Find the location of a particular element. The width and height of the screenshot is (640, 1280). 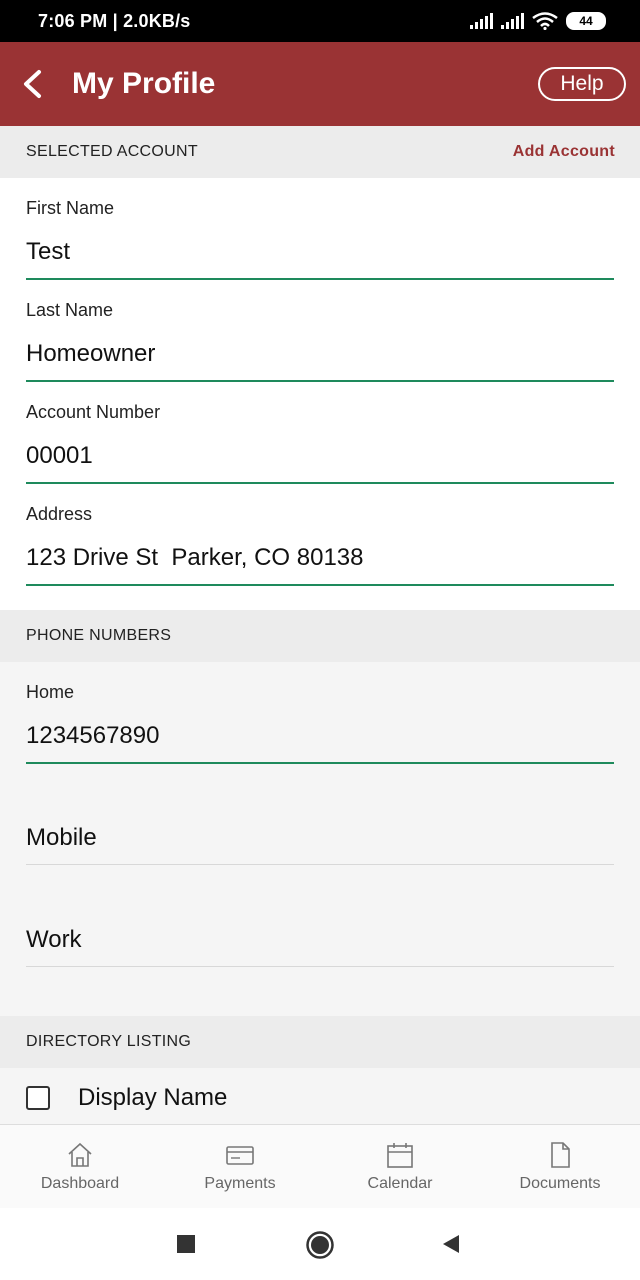

nav-payments: Payments is located at coordinates (240, 1166).